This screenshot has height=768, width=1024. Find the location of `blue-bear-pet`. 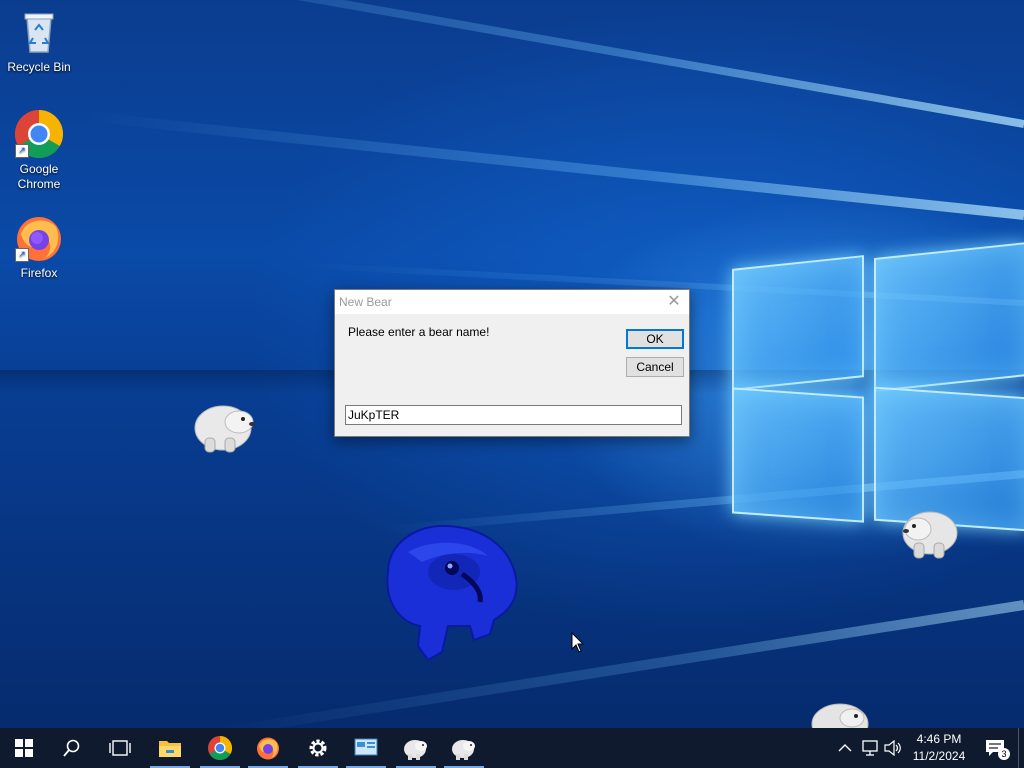

blue-bear-pet is located at coordinates (449, 594).